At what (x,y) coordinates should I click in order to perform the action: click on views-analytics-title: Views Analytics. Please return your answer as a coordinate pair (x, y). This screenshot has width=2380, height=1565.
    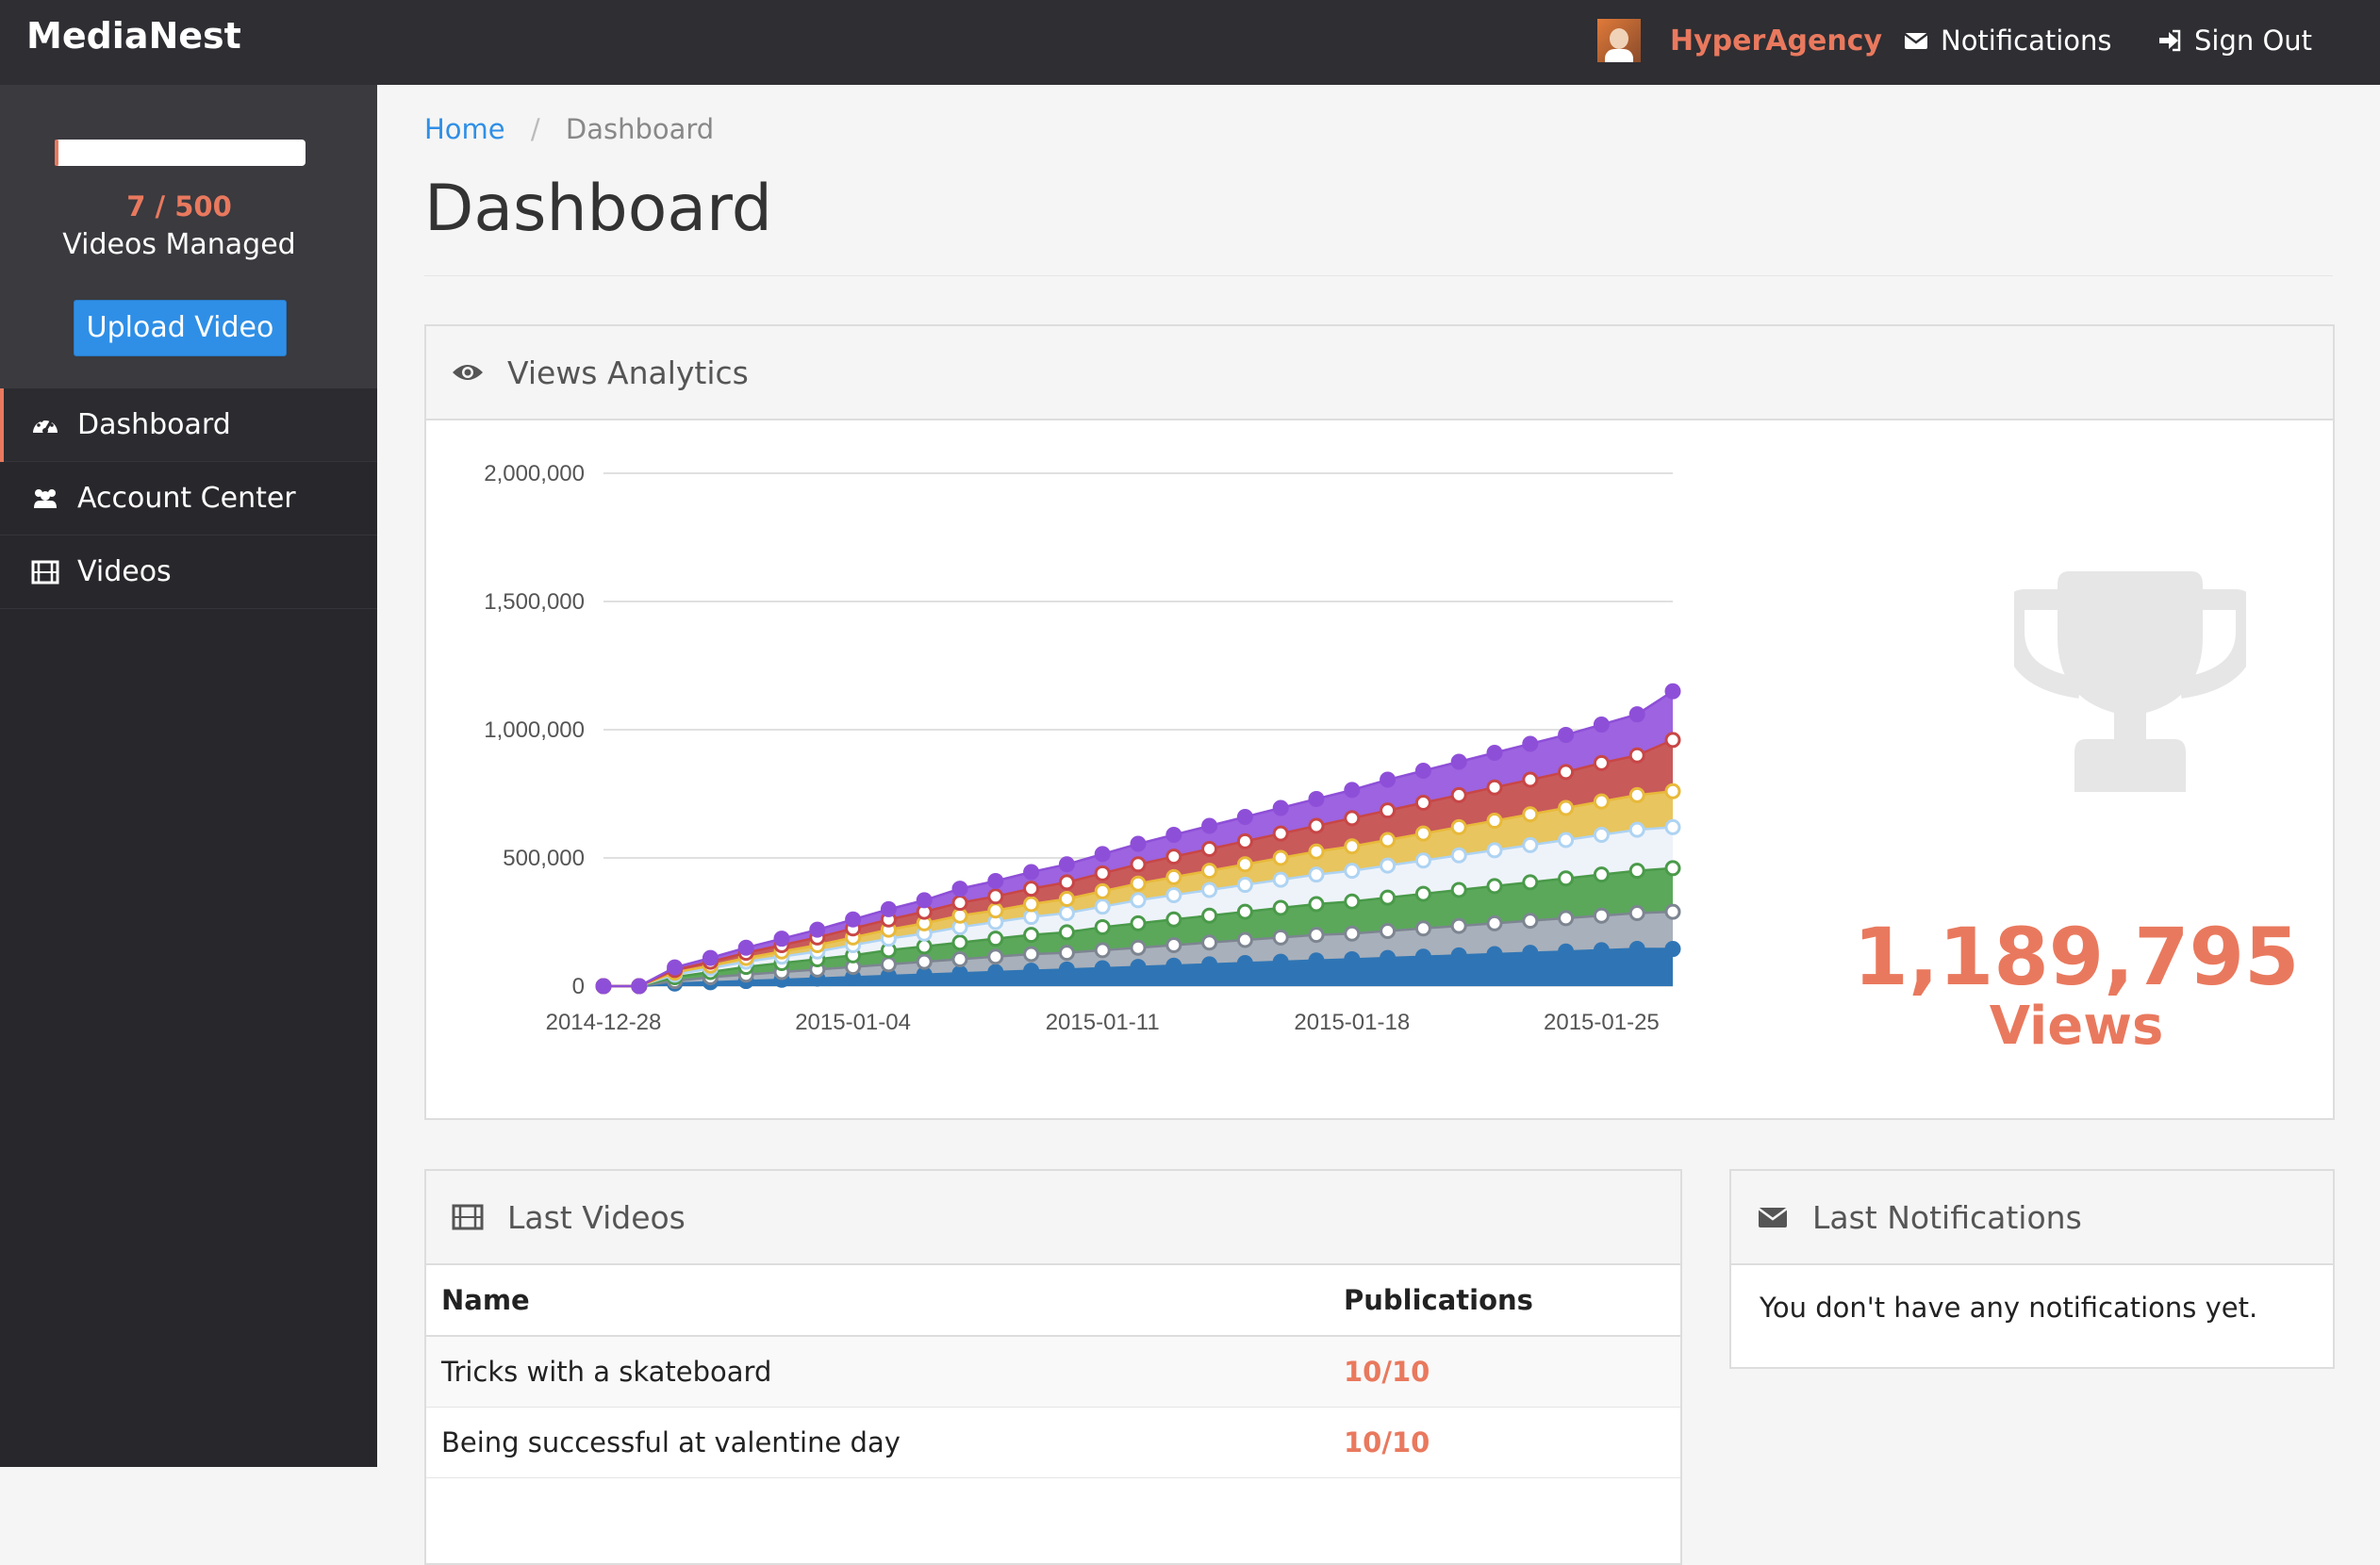
    Looking at the image, I should click on (628, 372).